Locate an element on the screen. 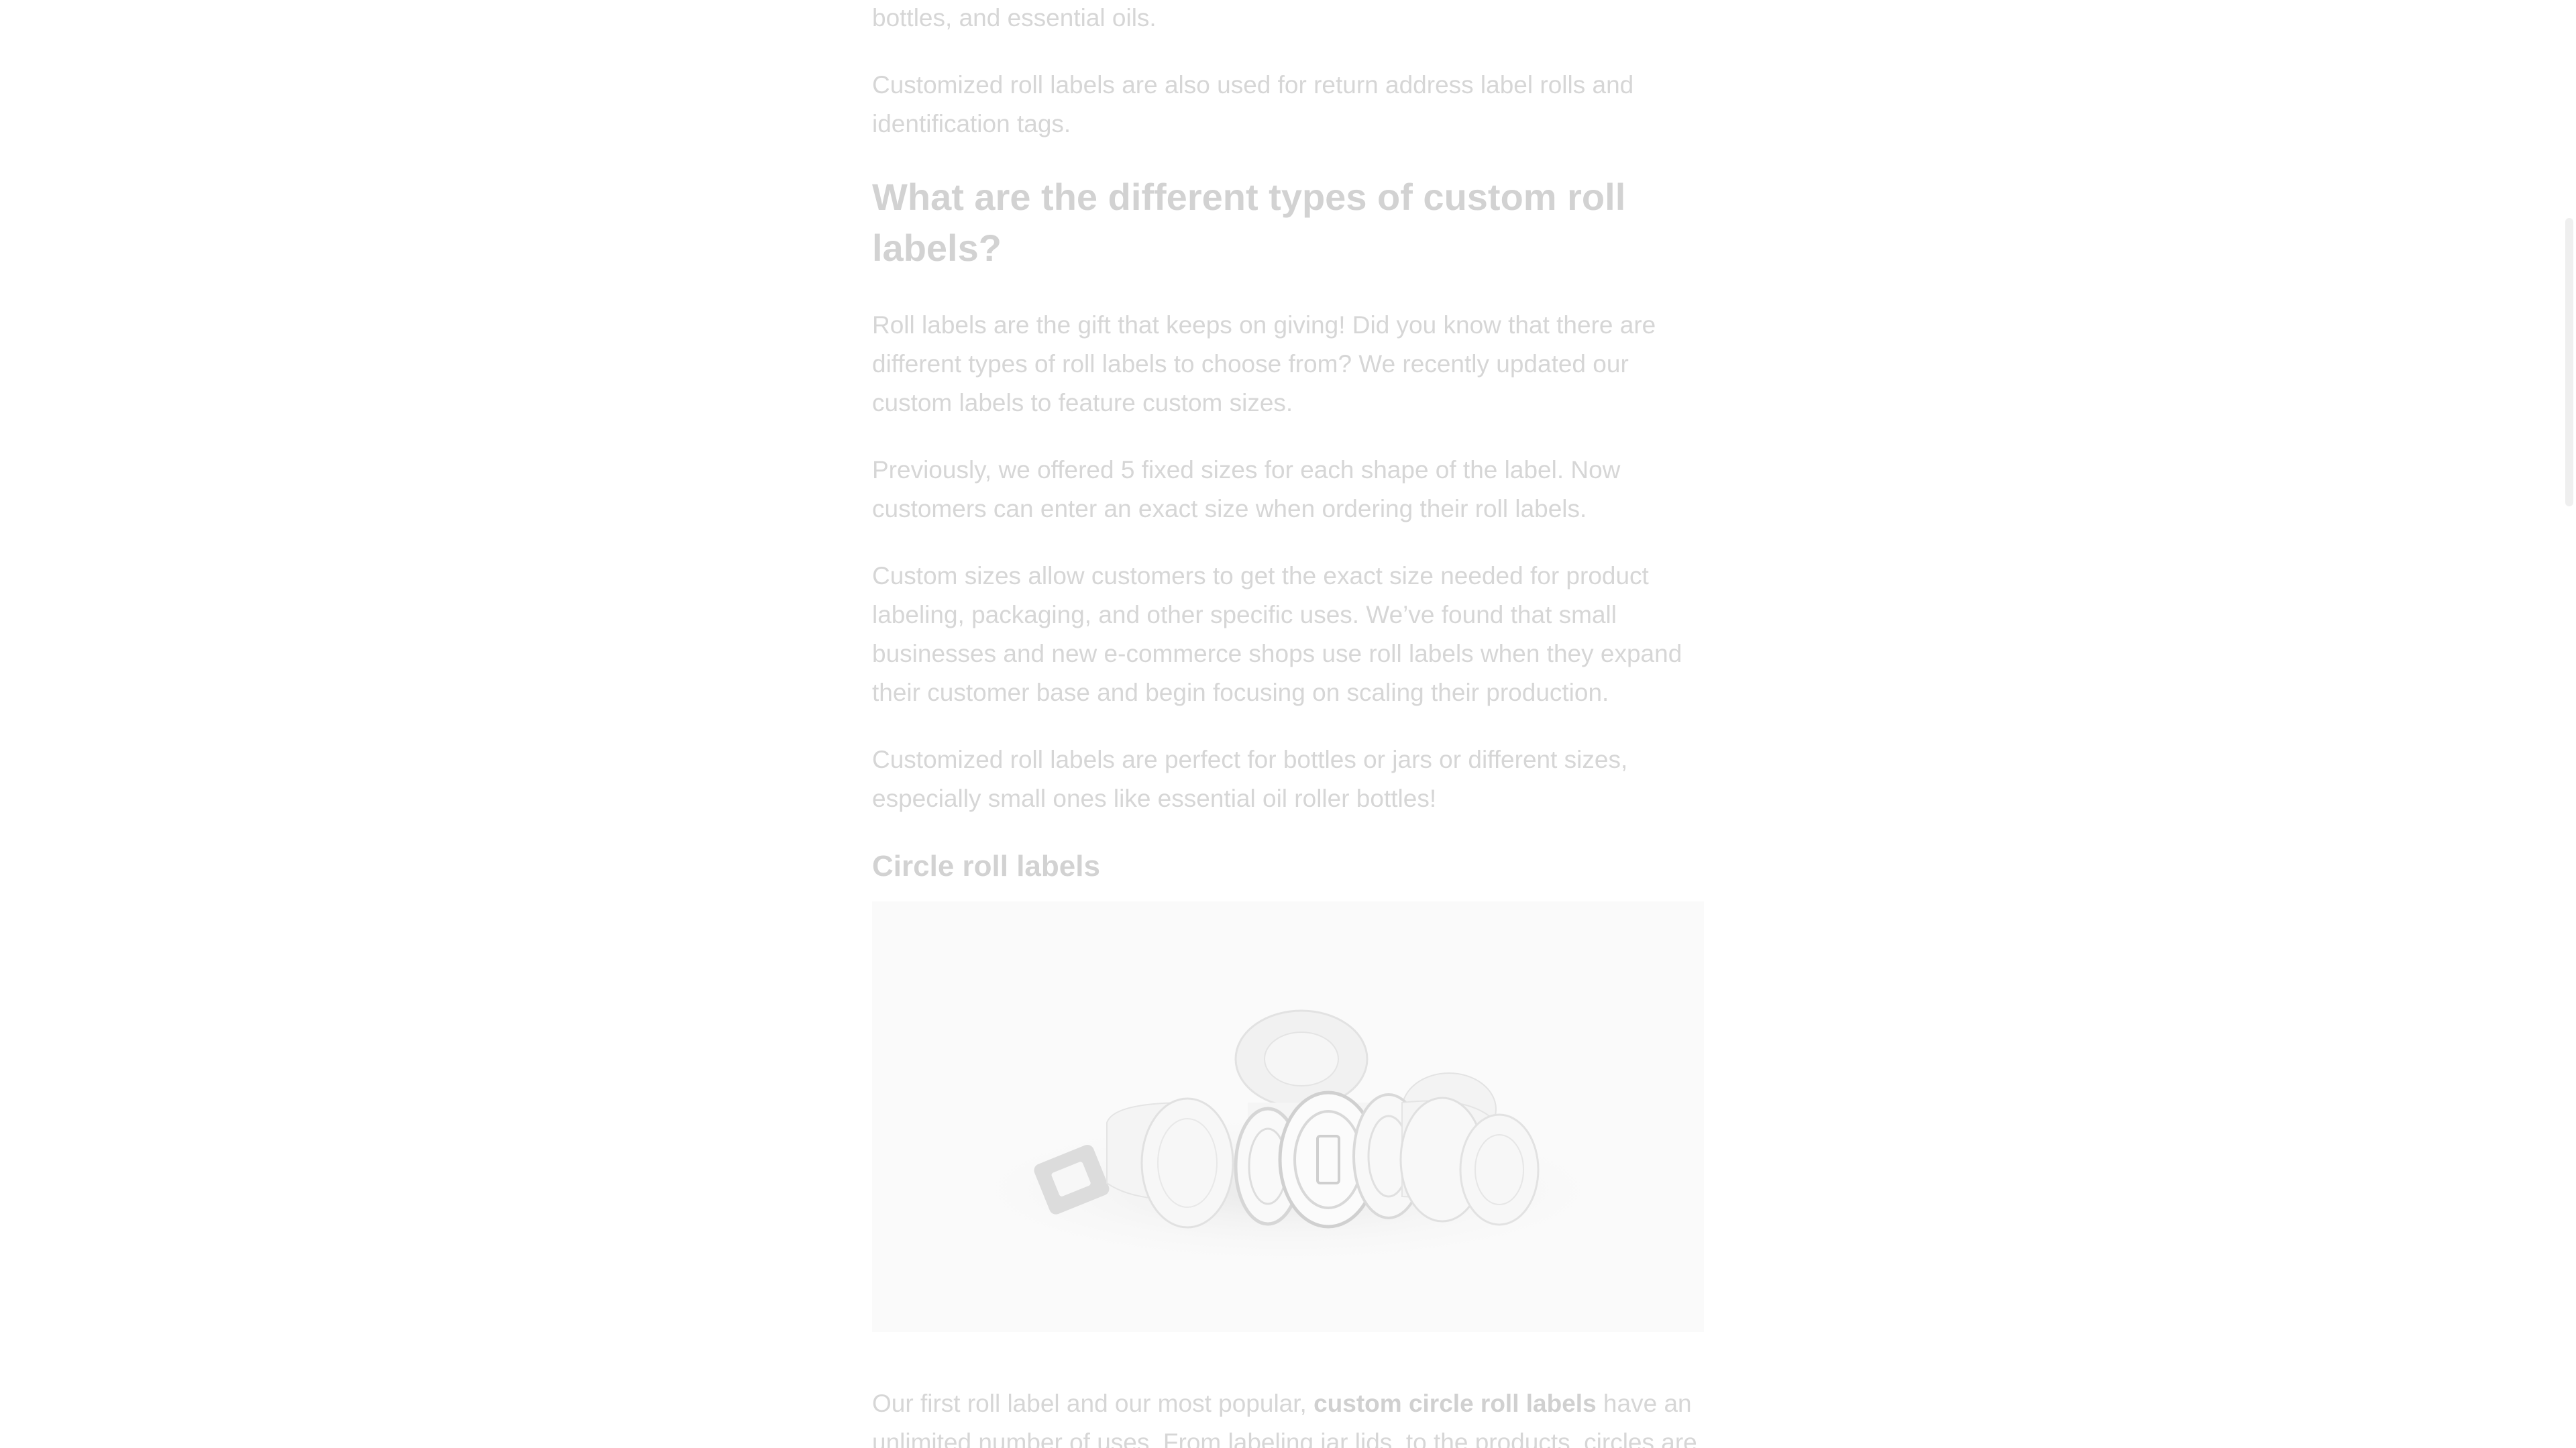 Image resolution: width=2576 pixels, height=1448 pixels. scrollbar-thumb is located at coordinates (2569, 362).